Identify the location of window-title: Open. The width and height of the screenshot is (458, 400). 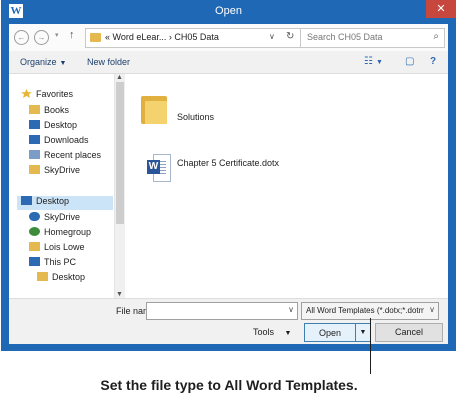
(228, 11).